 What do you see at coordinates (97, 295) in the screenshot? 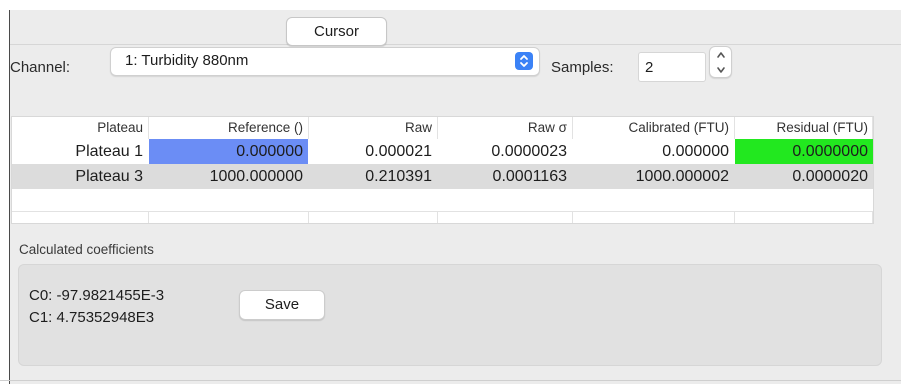
I see `coefficient-c0: C0: -97.9821455E-3` at bounding box center [97, 295].